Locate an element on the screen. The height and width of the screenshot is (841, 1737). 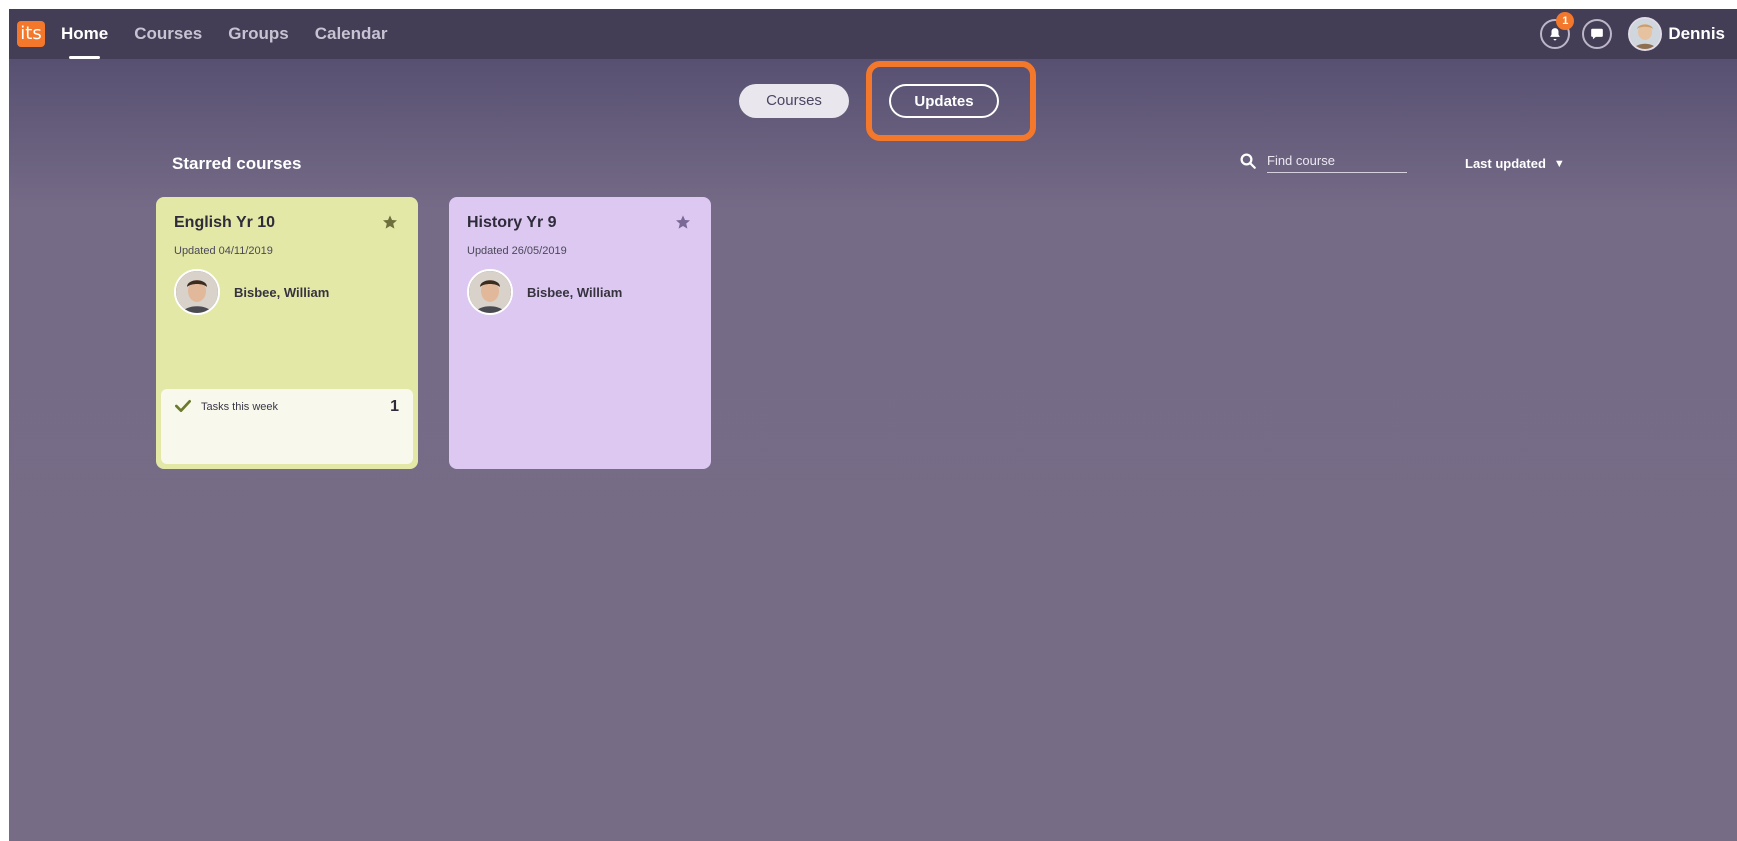
section-title: Starred courses is located at coordinates (237, 163).